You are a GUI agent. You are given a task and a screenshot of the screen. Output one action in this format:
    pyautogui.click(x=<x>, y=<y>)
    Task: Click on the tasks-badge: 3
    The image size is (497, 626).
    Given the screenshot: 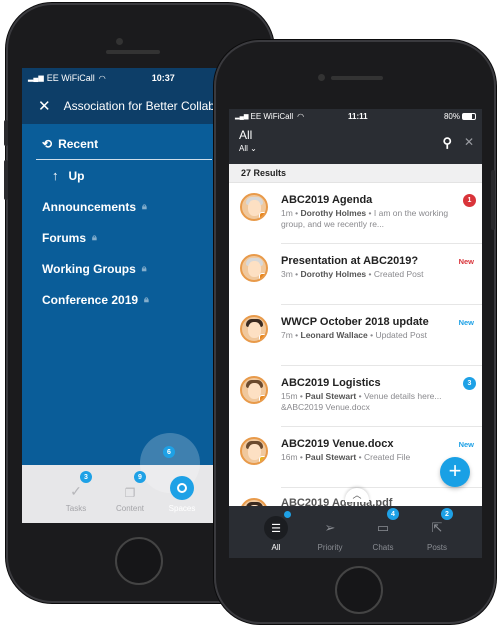 What is the action you would take?
    pyautogui.click(x=86, y=477)
    